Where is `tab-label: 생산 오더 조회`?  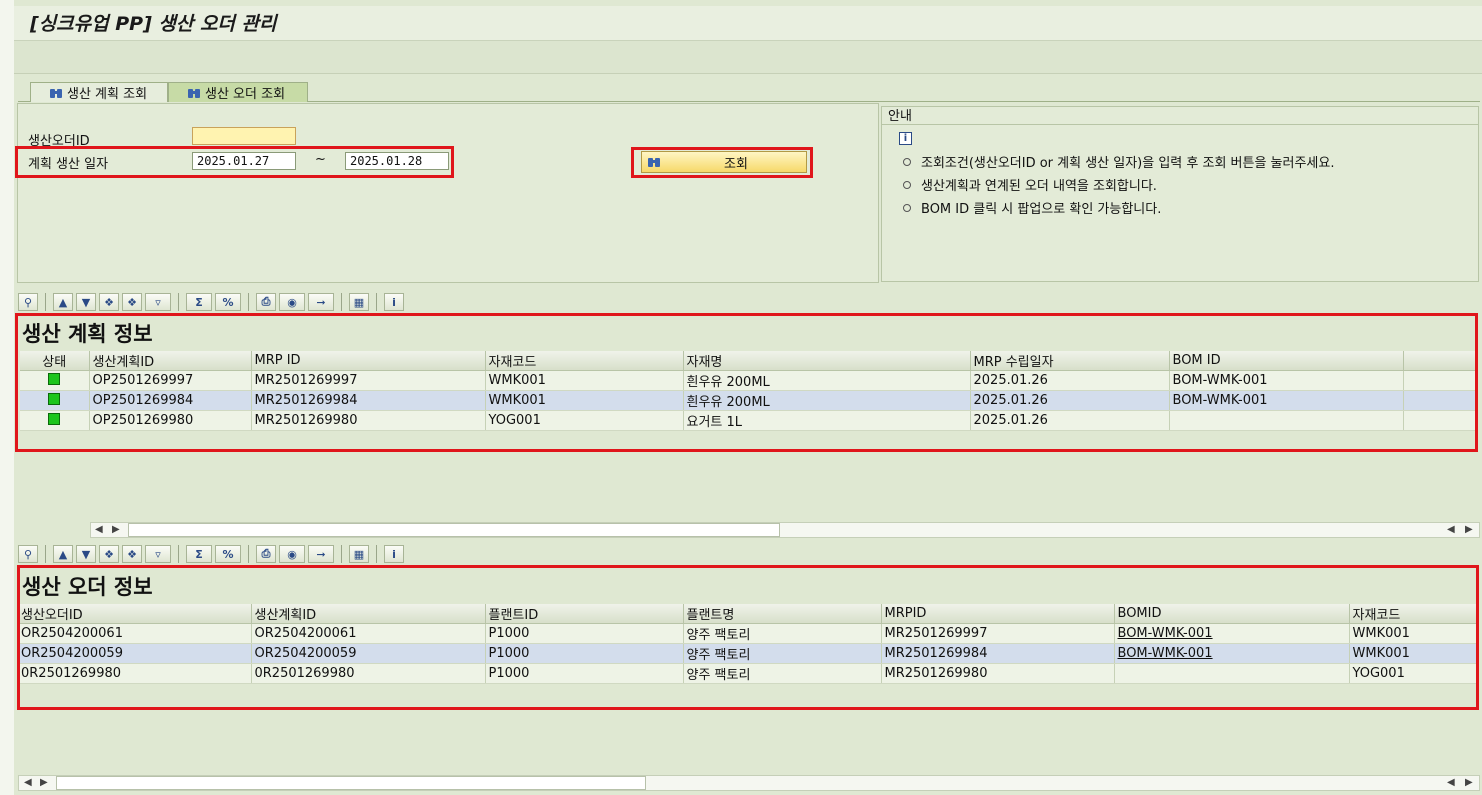 tab-label: 생산 오더 조회 is located at coordinates (245, 94).